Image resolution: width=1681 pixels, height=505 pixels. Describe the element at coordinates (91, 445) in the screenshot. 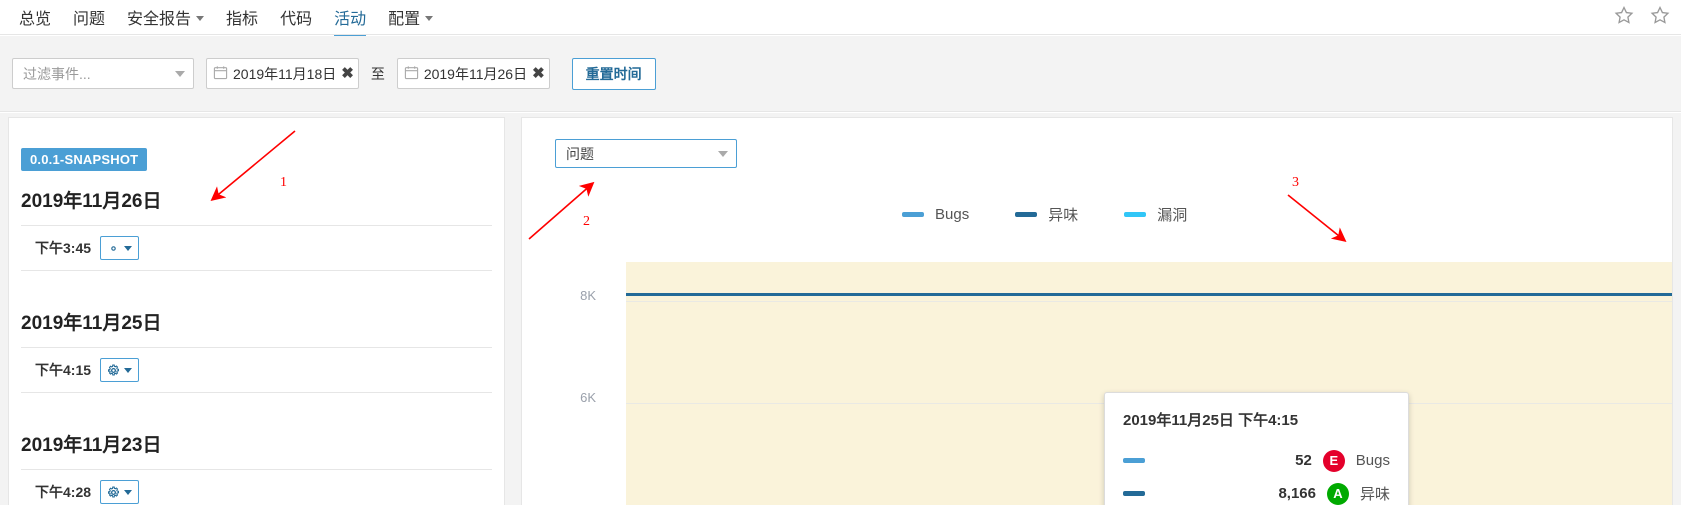

I see `event-date-heading: 2019年11月23日` at that location.